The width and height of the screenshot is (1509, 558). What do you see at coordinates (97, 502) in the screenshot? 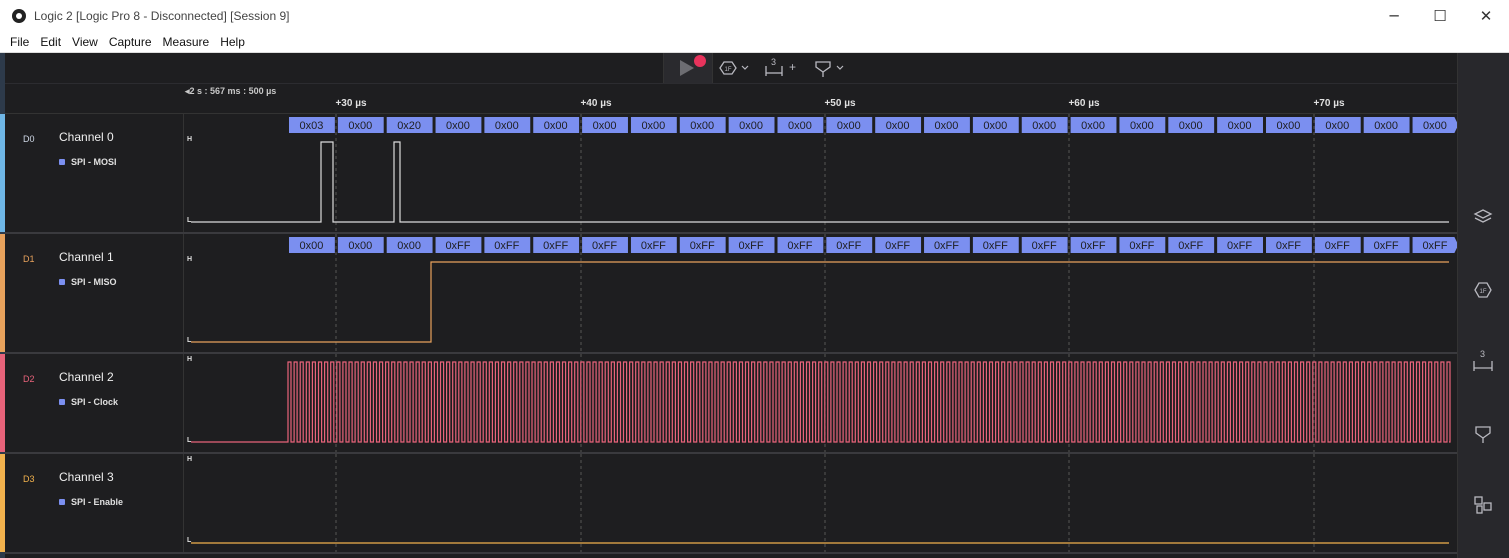
I see `analyzer-name: SPI - Enable` at bounding box center [97, 502].